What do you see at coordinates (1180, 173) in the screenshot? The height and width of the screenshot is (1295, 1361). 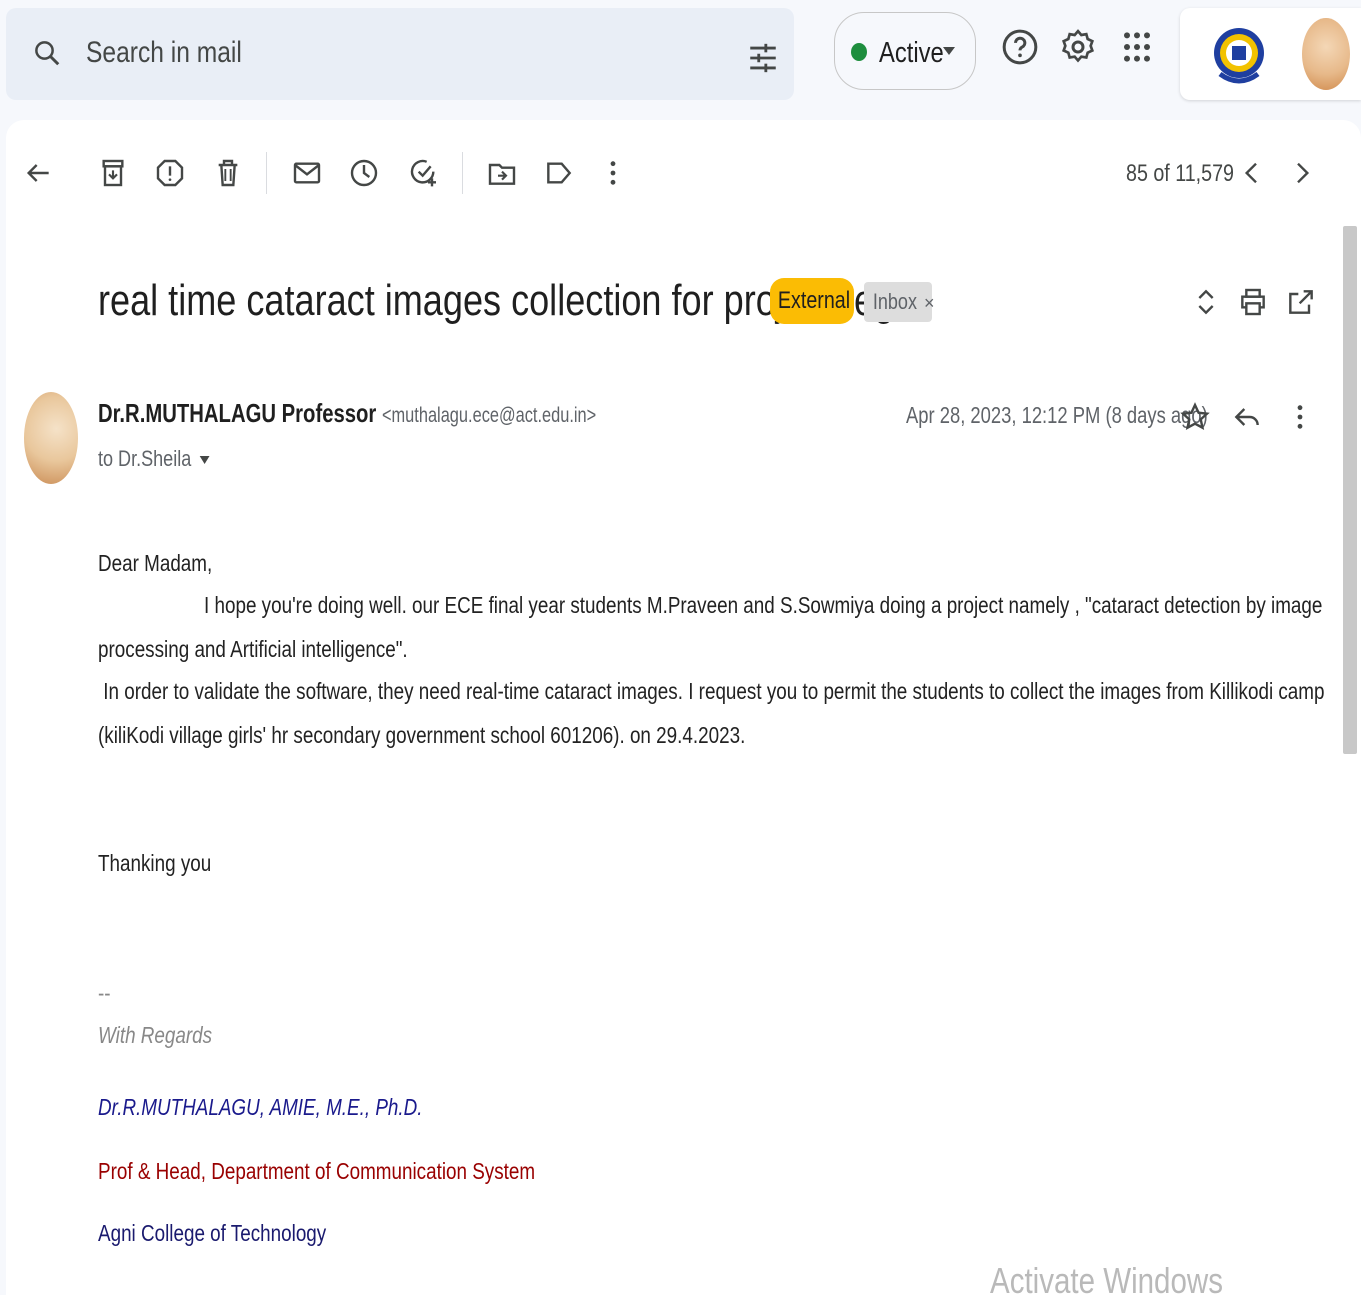 I see `page-count: 85 of 11,579` at bounding box center [1180, 173].